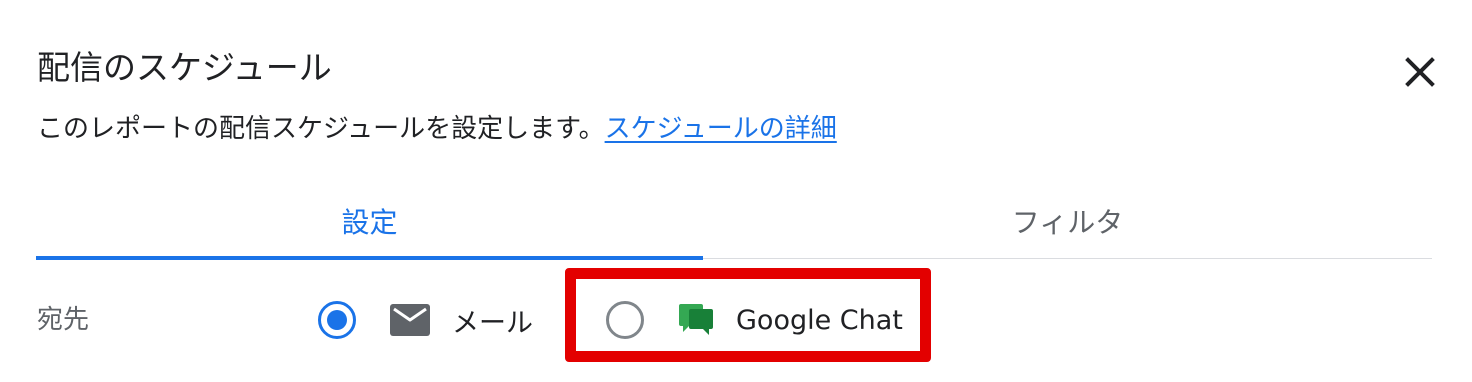  Describe the element at coordinates (63, 320) in the screenshot. I see `destination-label: 宛先` at that location.